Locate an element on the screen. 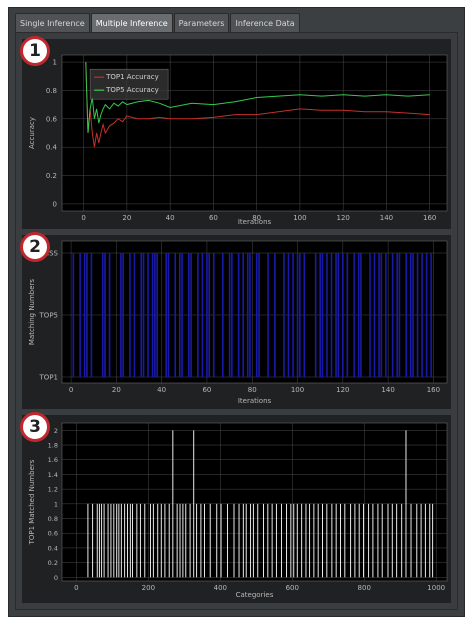 The height and width of the screenshot is (624, 473). y-axis-label: TOP1 Matched Numbers is located at coordinates (32, 502).